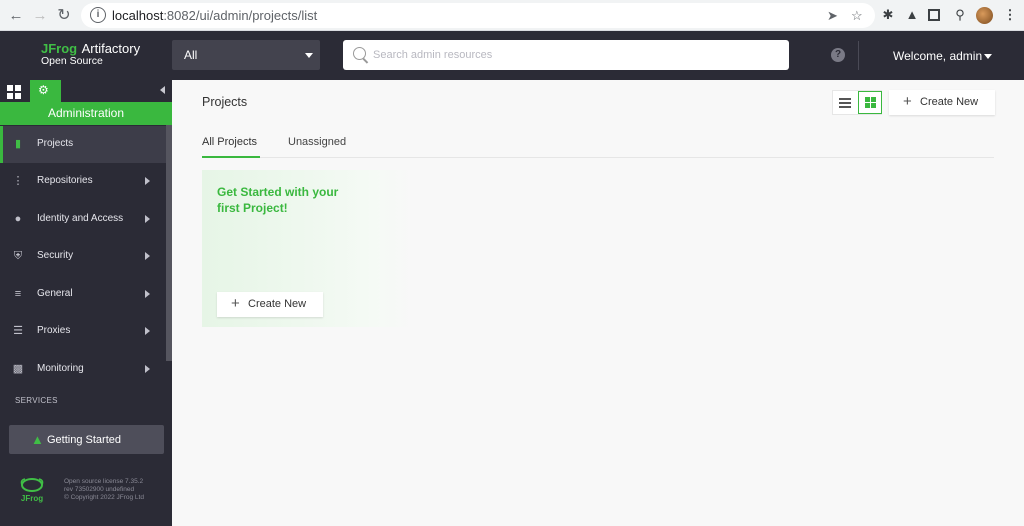 This screenshot has height=526, width=1024. Describe the element at coordinates (838, 55) in the screenshot. I see `help-icon: ?` at that location.